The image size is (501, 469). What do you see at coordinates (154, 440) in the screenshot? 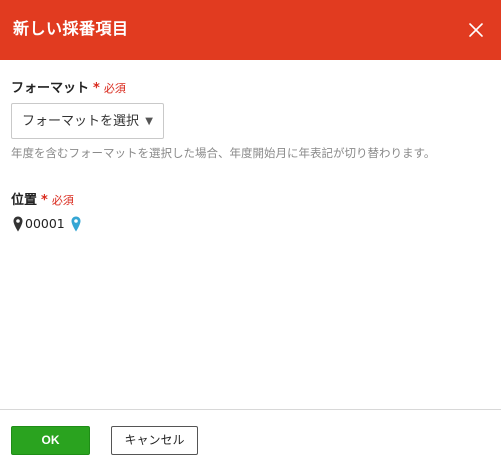
I see `cancel-button: キャンセル` at bounding box center [154, 440].